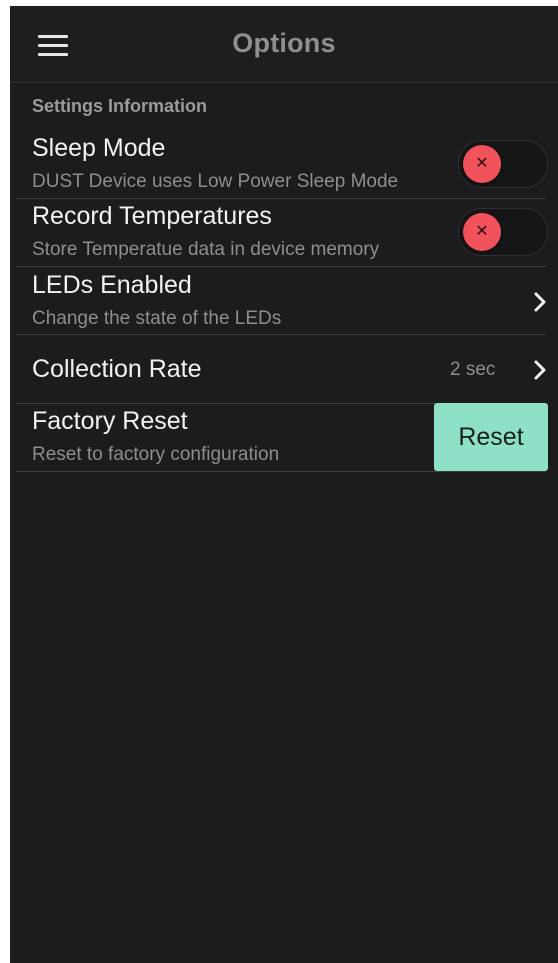  Describe the element at coordinates (503, 164) in the screenshot. I see `sleep-mode-toggle: ✕` at that location.